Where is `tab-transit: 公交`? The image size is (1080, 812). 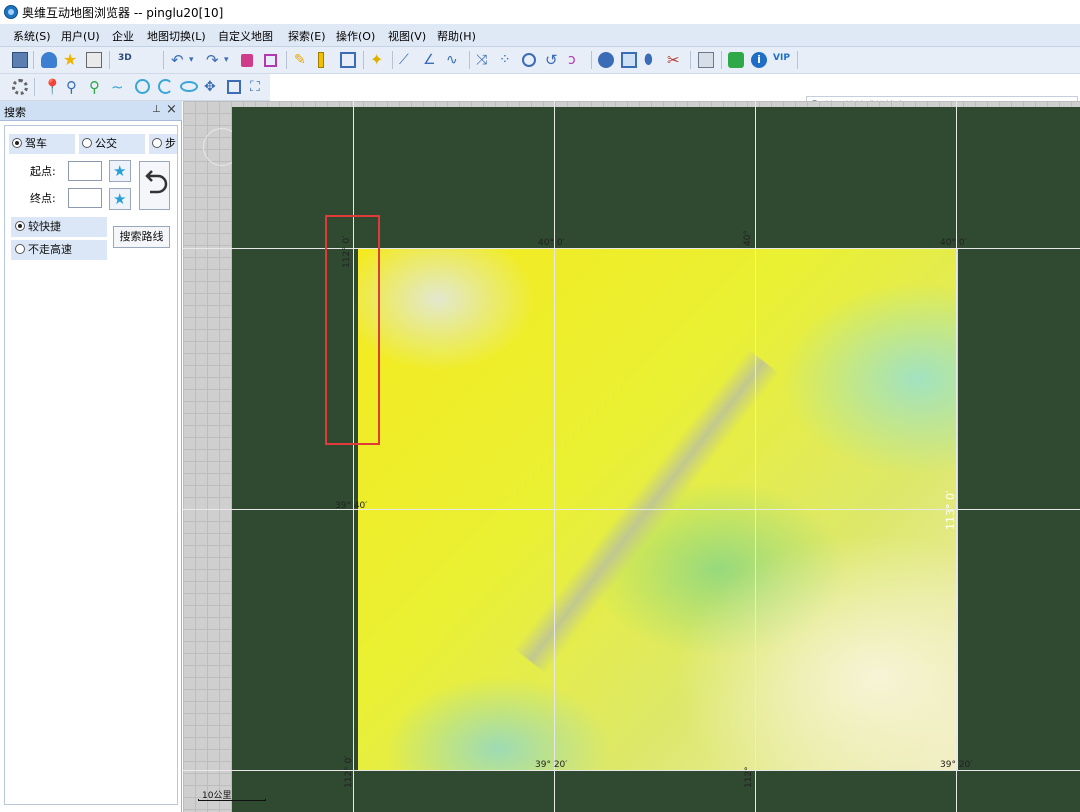 tab-transit: 公交 is located at coordinates (112, 144).